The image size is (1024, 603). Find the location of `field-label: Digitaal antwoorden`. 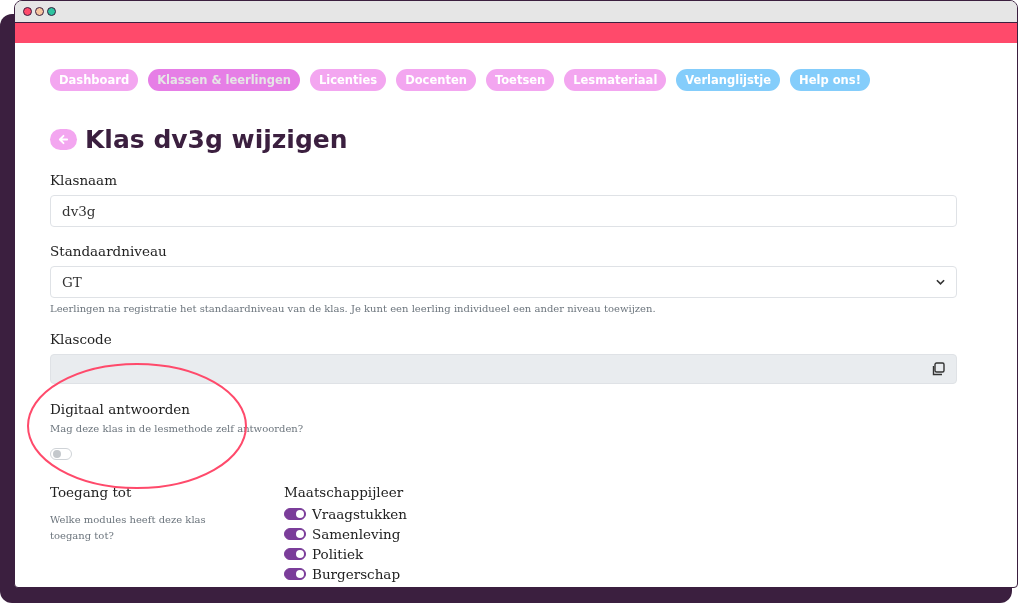

field-label: Digitaal antwoorden is located at coordinates (120, 409).